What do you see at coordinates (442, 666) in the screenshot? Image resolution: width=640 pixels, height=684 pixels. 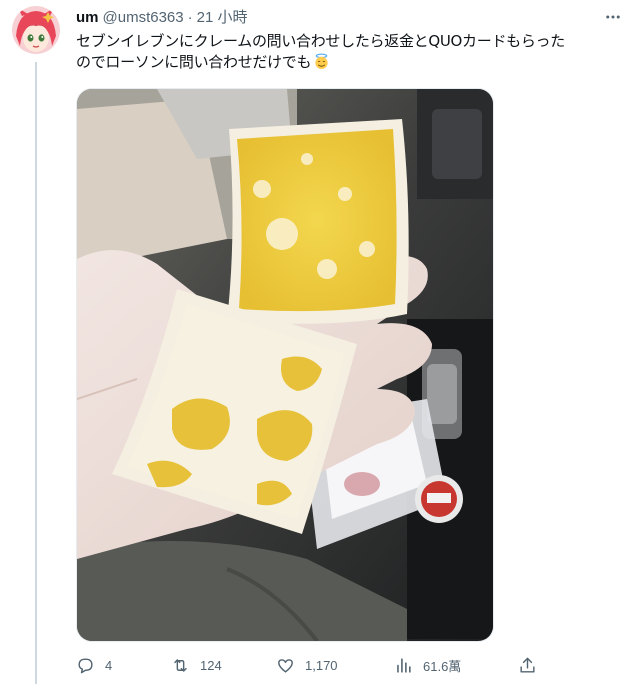 I see `views-count: 61.6萬` at bounding box center [442, 666].